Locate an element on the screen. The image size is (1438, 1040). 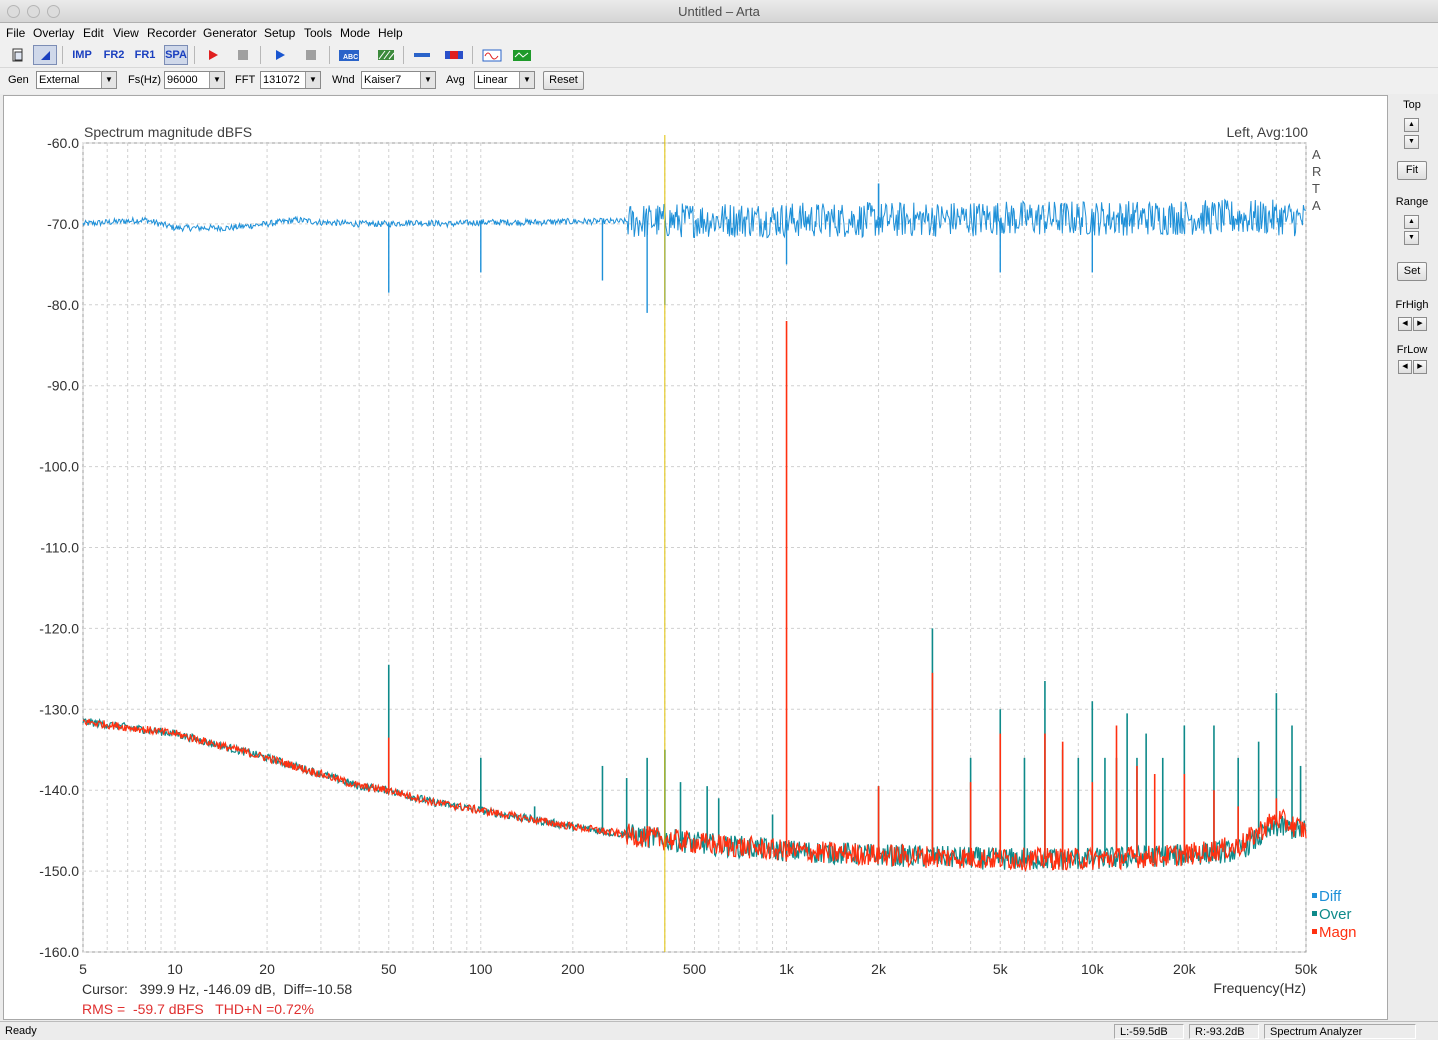
generator-stop-button is located at coordinates (311, 55).